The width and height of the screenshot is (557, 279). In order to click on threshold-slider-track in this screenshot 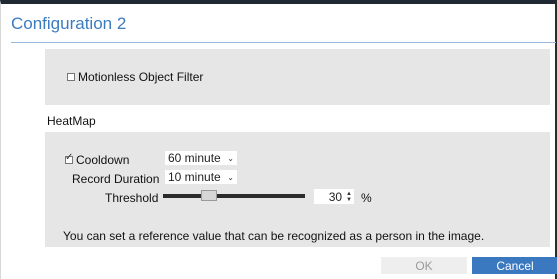, I will do `click(234, 196)`.